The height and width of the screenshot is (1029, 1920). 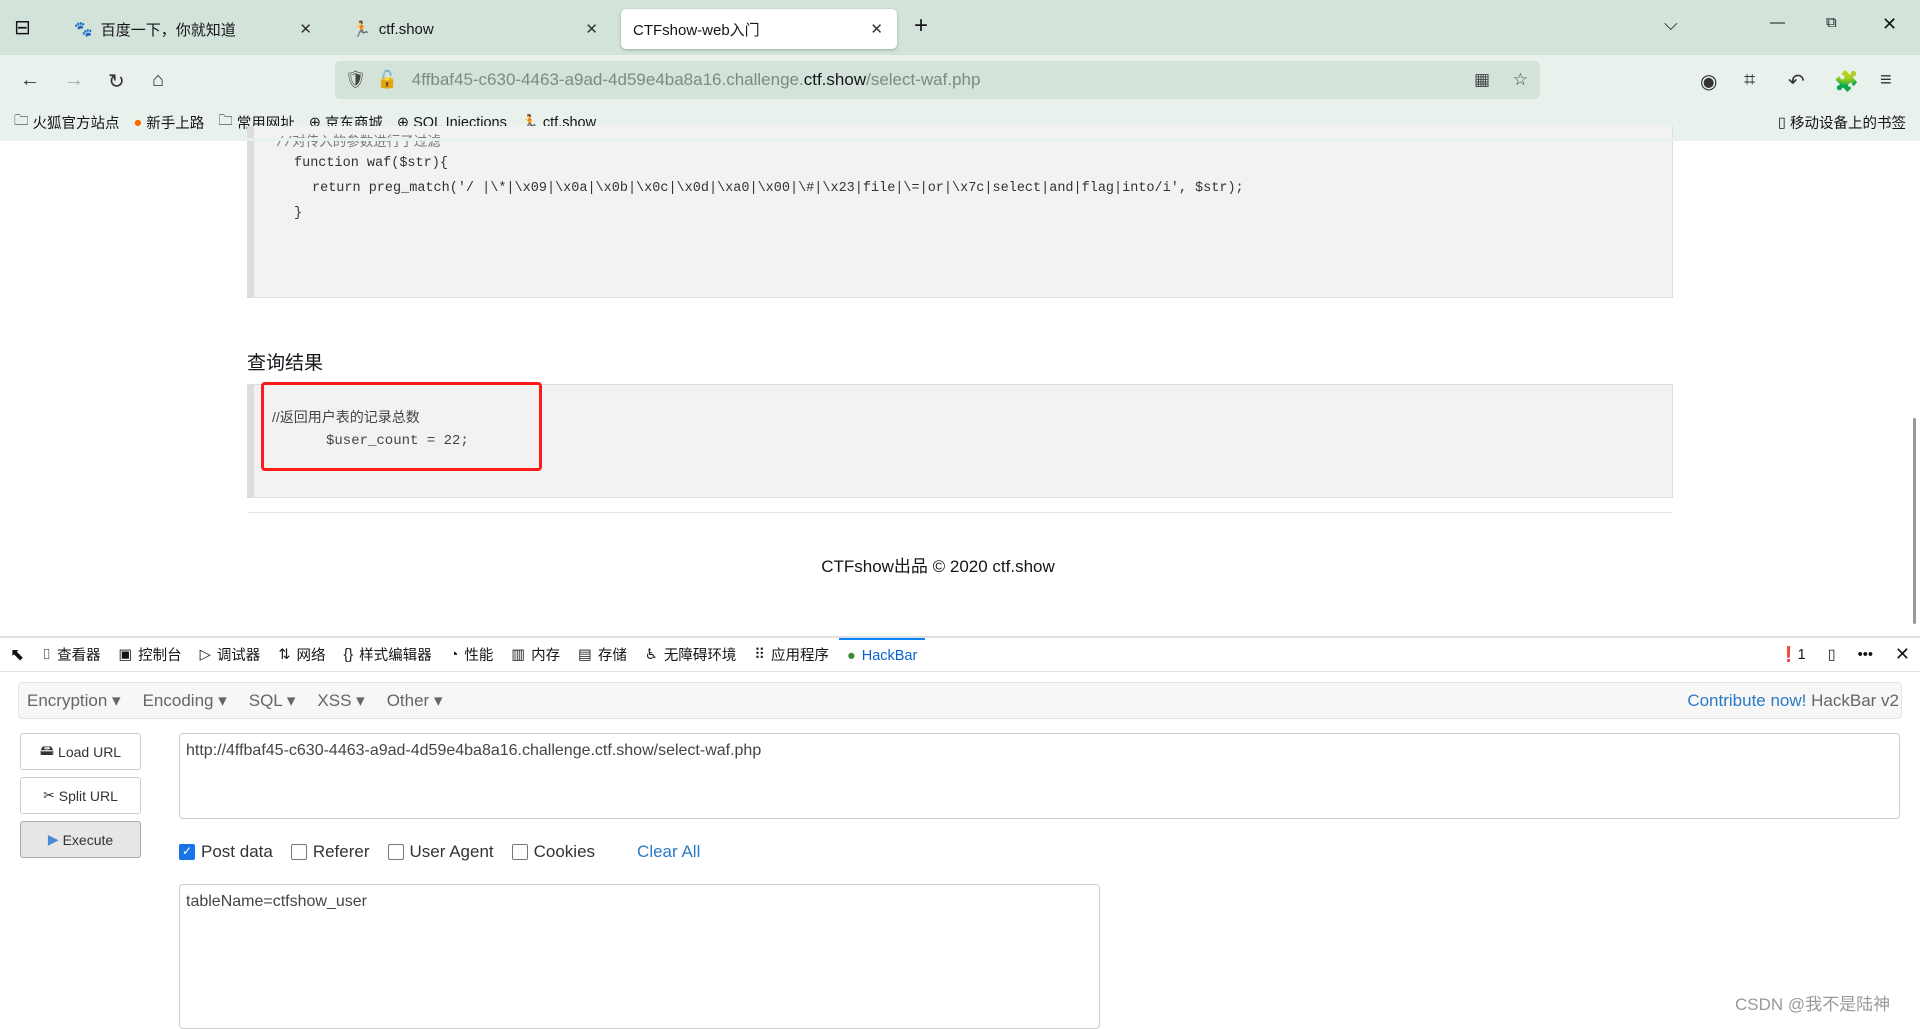 What do you see at coordinates (602, 654) in the screenshot?
I see `tab-storage: ▤ 存储` at bounding box center [602, 654].